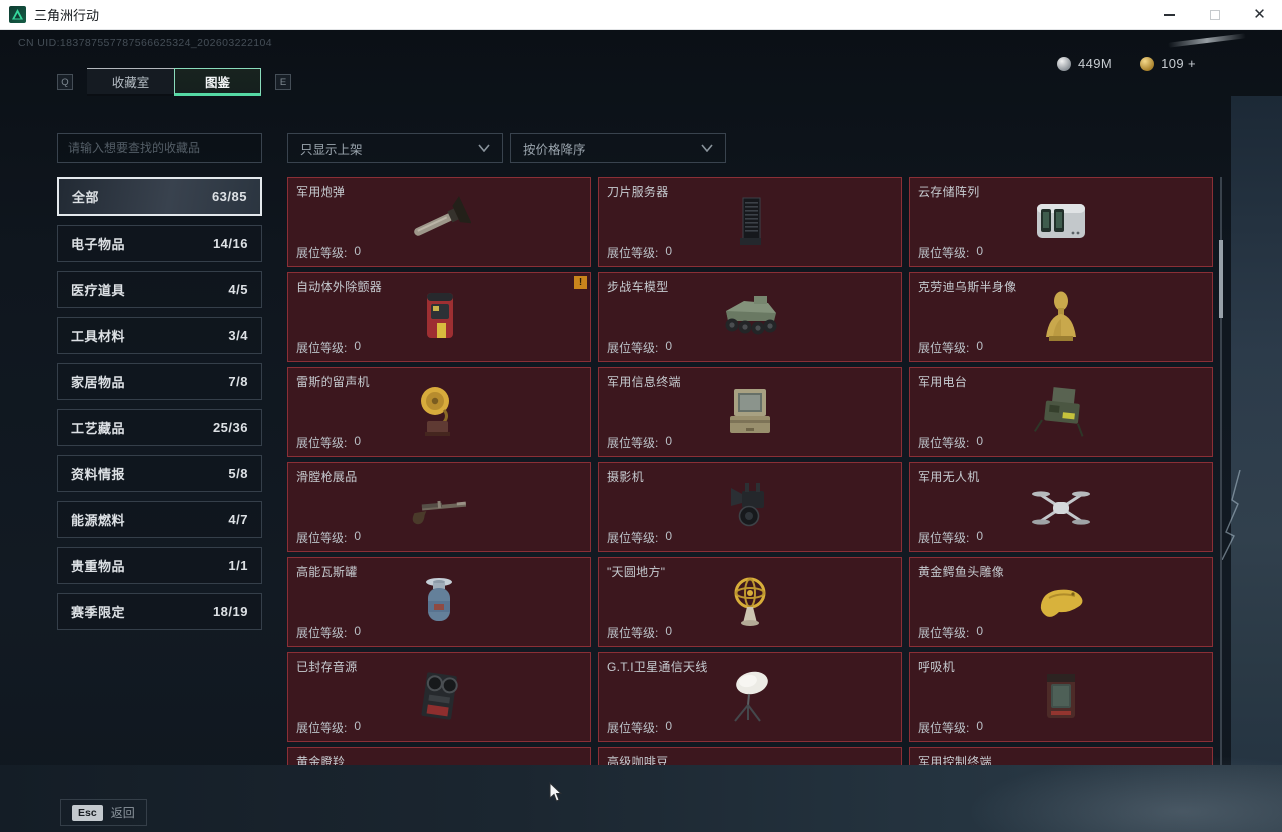  What do you see at coordinates (439, 507) in the screenshot?
I see `collection-card: 滑膛枪展品 展位等级: 0` at bounding box center [439, 507].